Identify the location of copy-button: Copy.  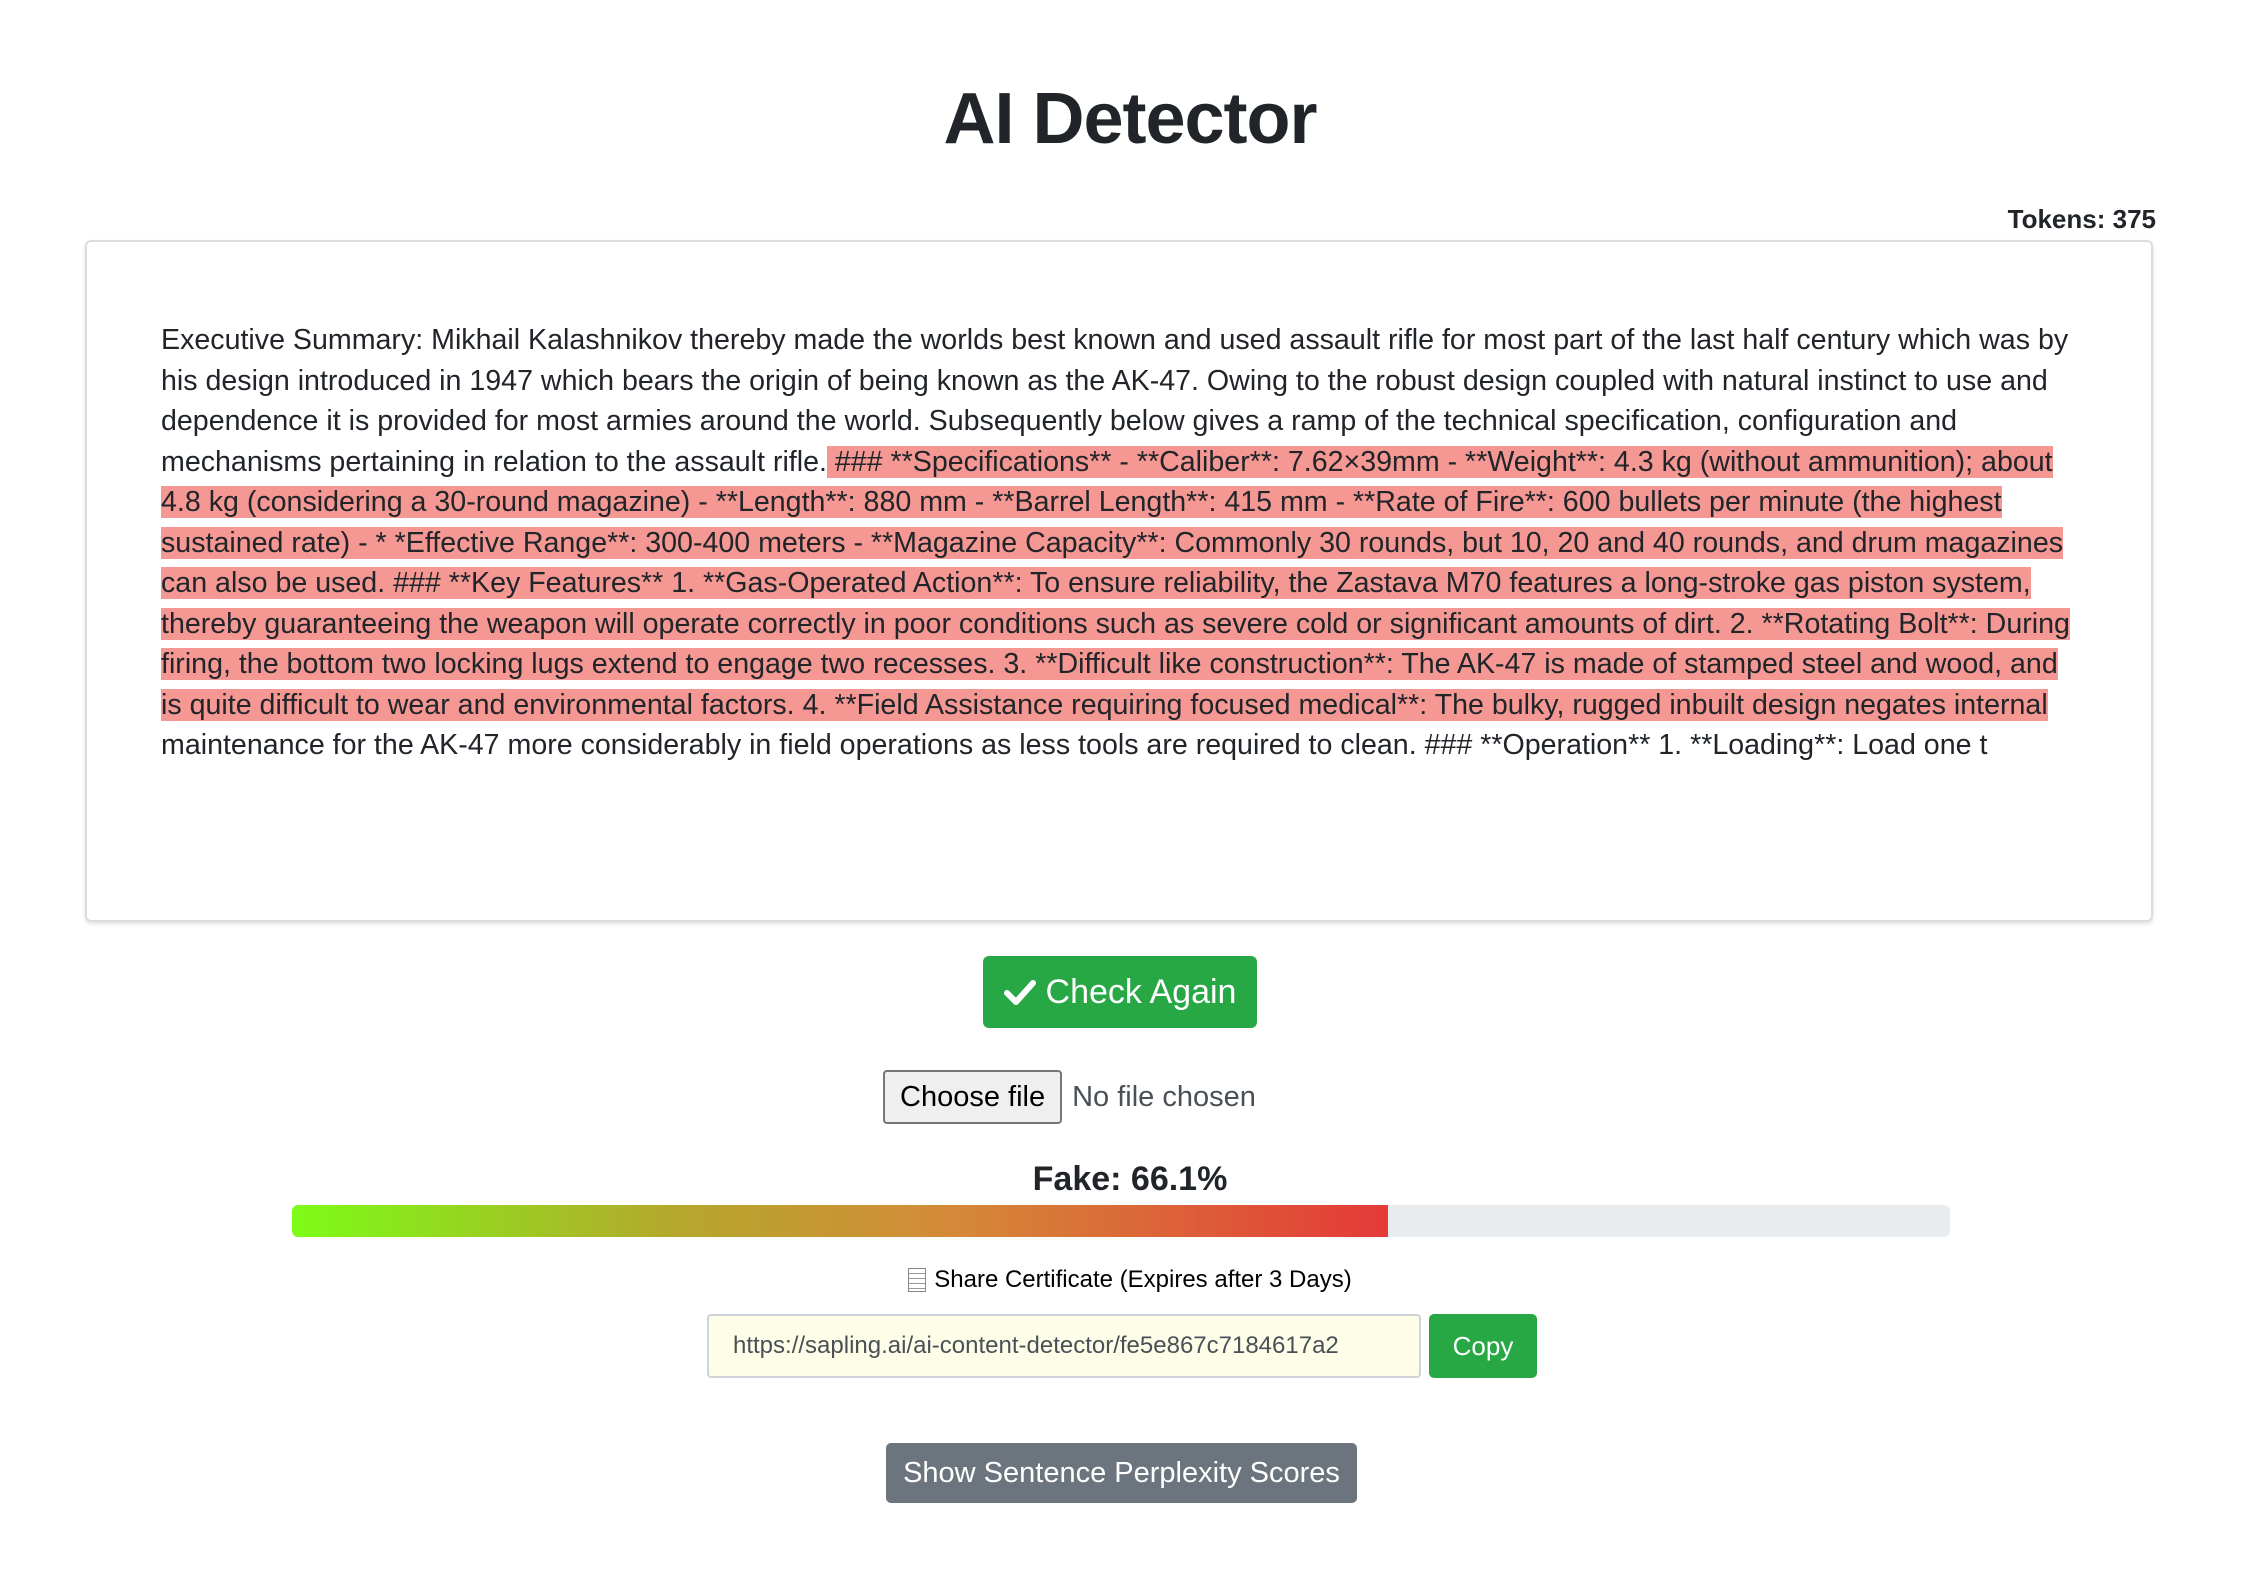
(1483, 1346).